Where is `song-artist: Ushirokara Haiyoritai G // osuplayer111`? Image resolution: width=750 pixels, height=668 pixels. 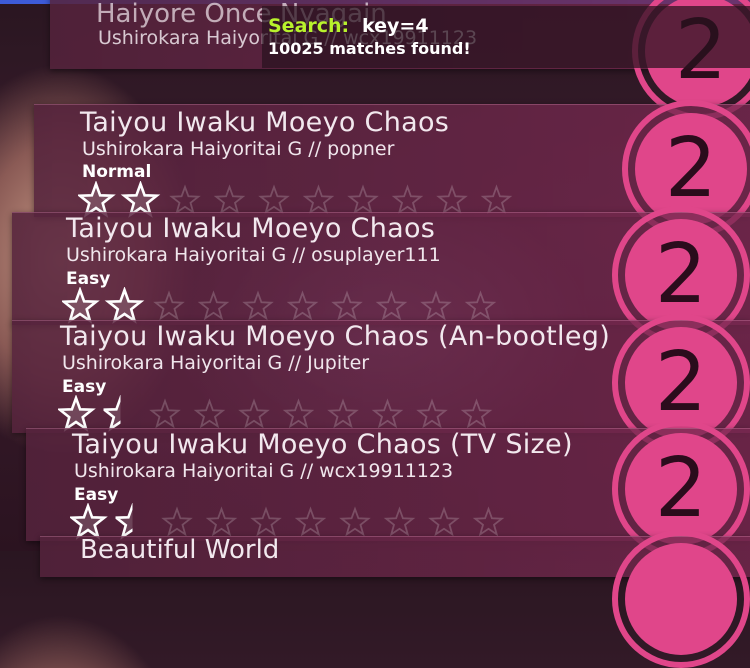 song-artist: Ushirokara Haiyoritai G // osuplayer111 is located at coordinates (253, 255).